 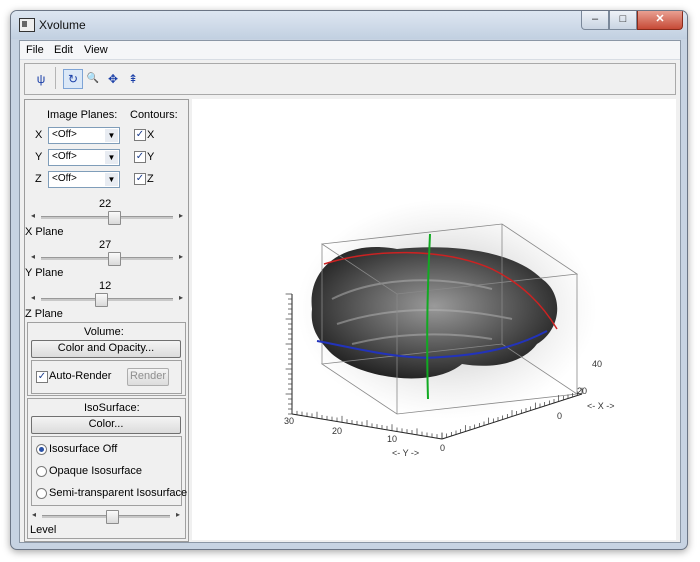 What do you see at coordinates (597, 364) in the screenshot?
I see `x-tick-40: 40` at bounding box center [597, 364].